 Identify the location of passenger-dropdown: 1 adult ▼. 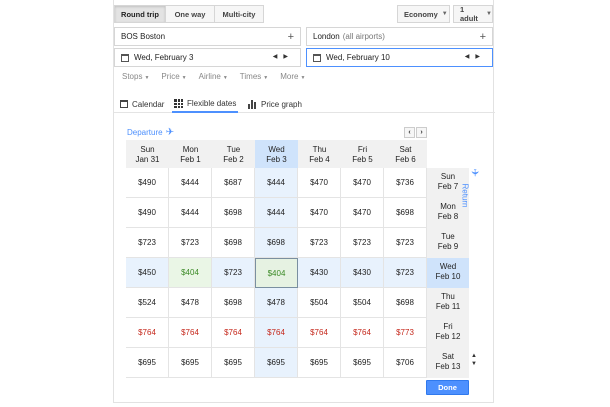
(473, 14).